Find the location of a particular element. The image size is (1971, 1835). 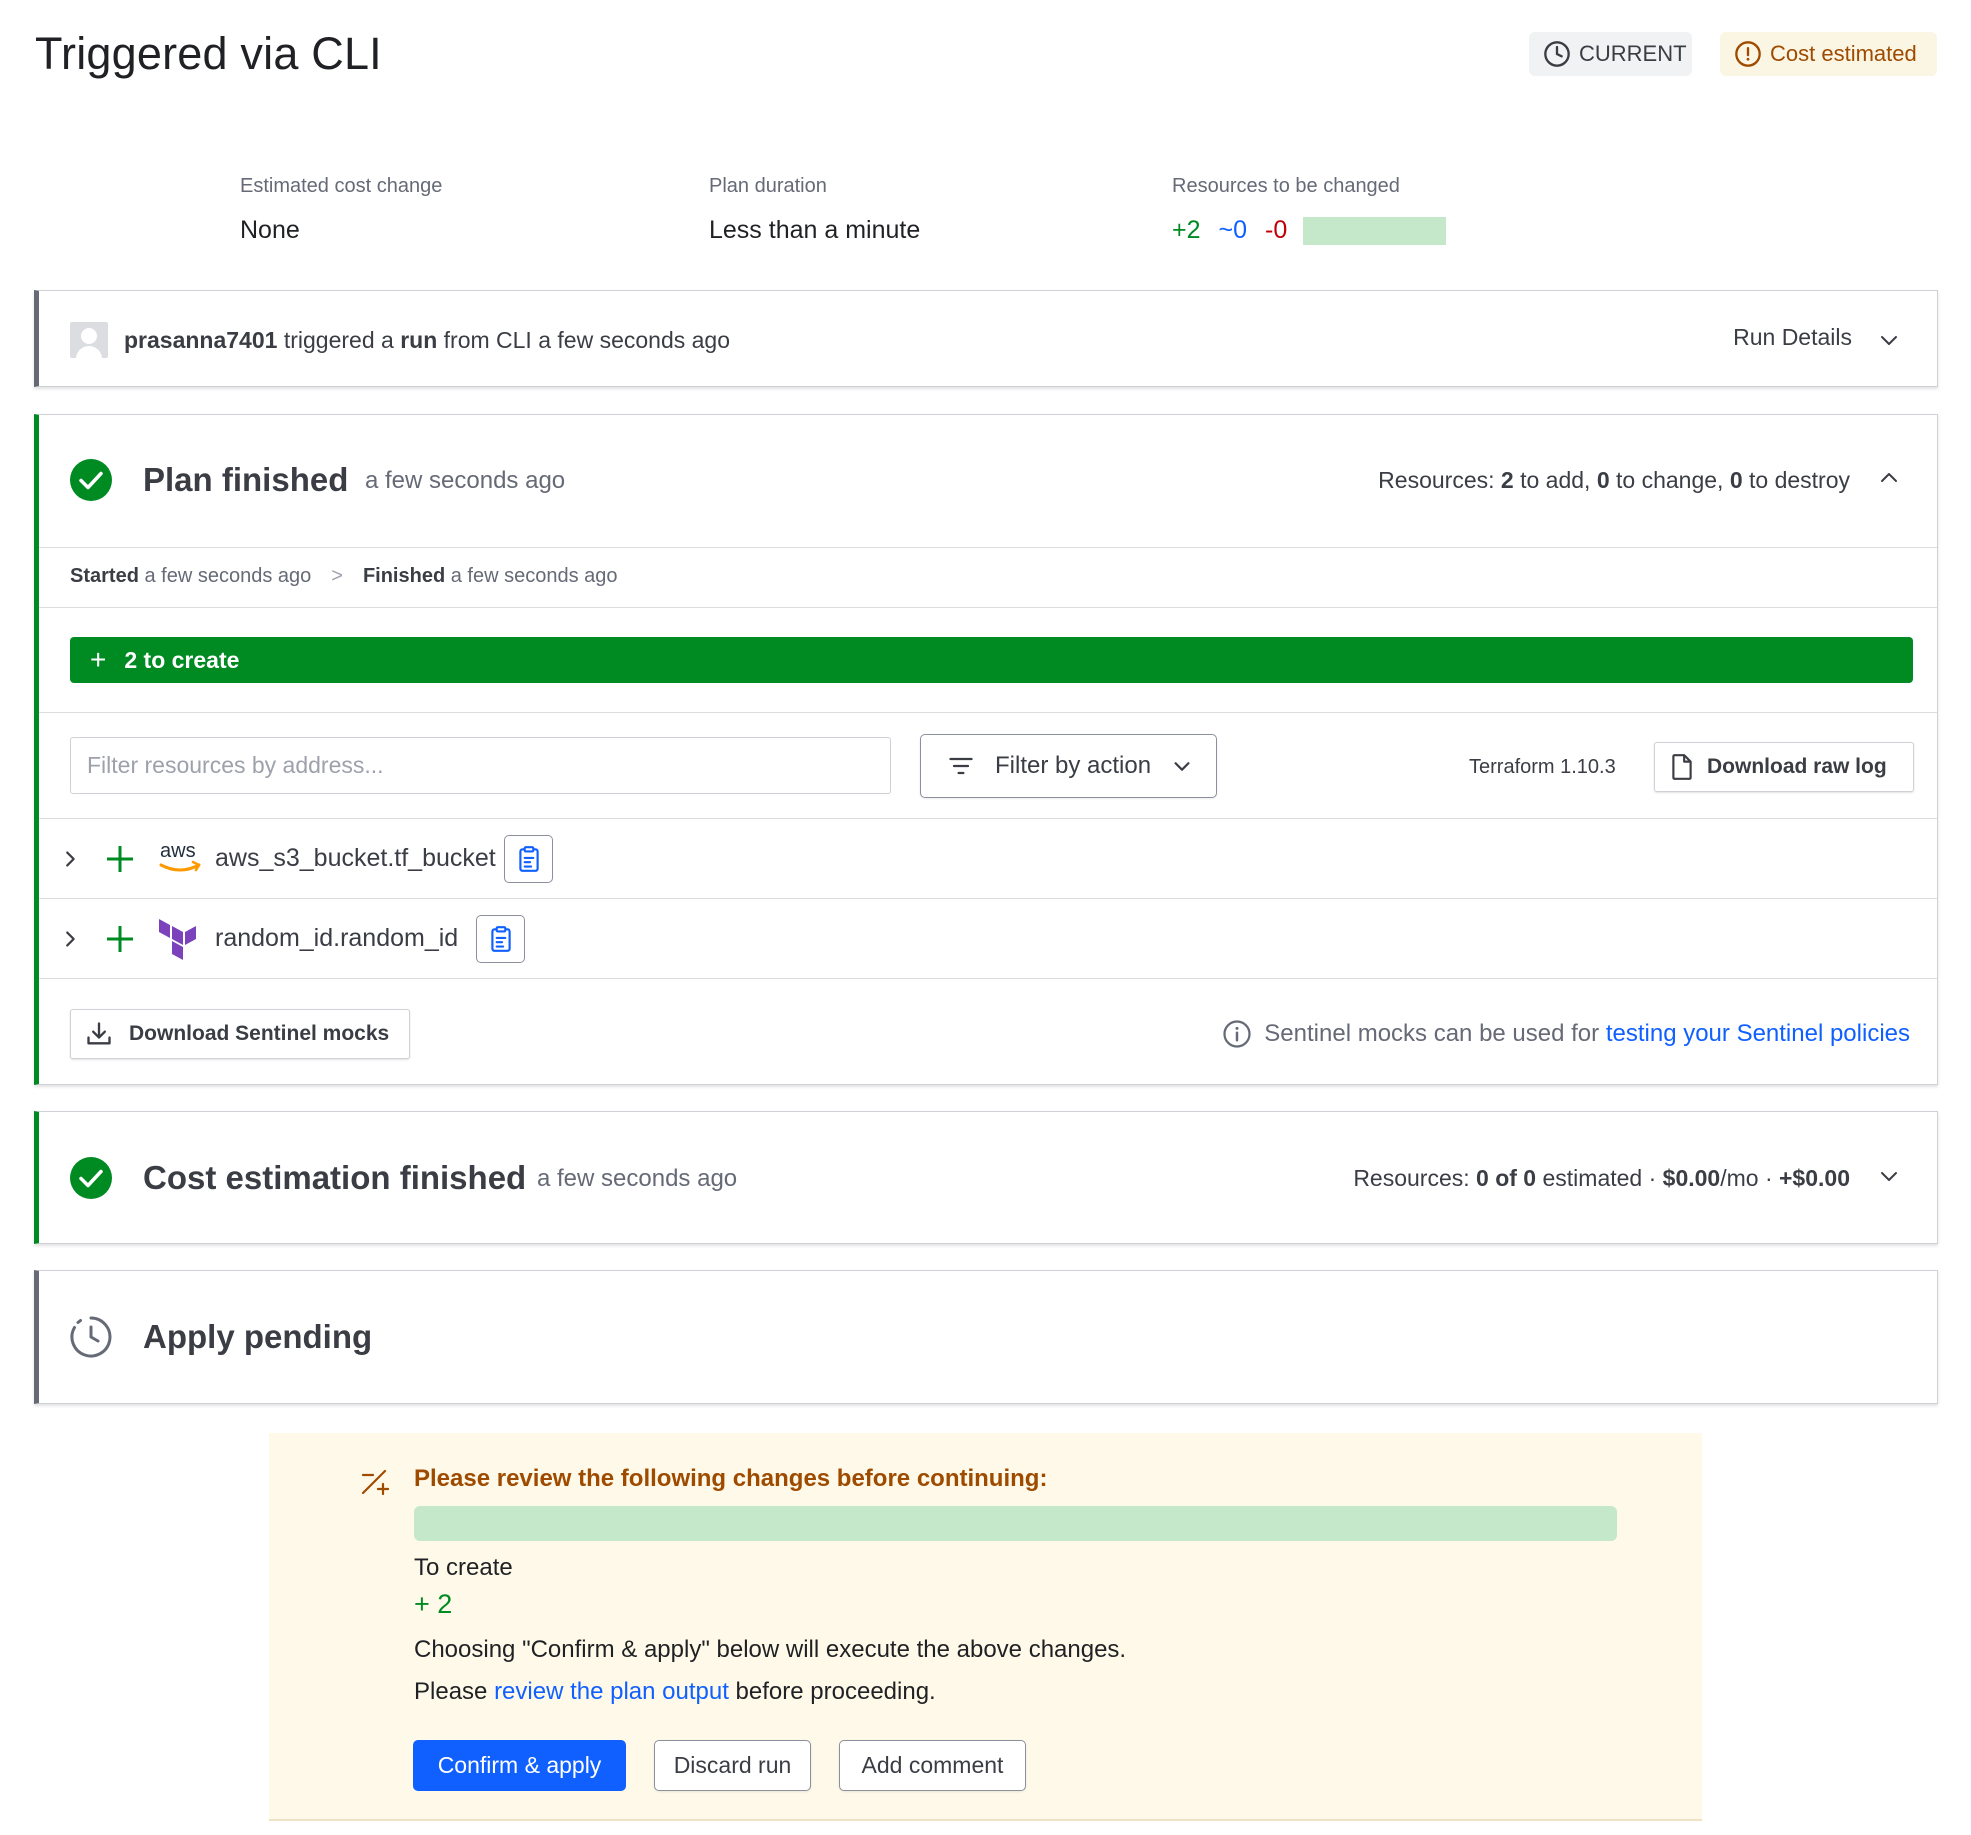

to-create-label: To create is located at coordinates (463, 1567).